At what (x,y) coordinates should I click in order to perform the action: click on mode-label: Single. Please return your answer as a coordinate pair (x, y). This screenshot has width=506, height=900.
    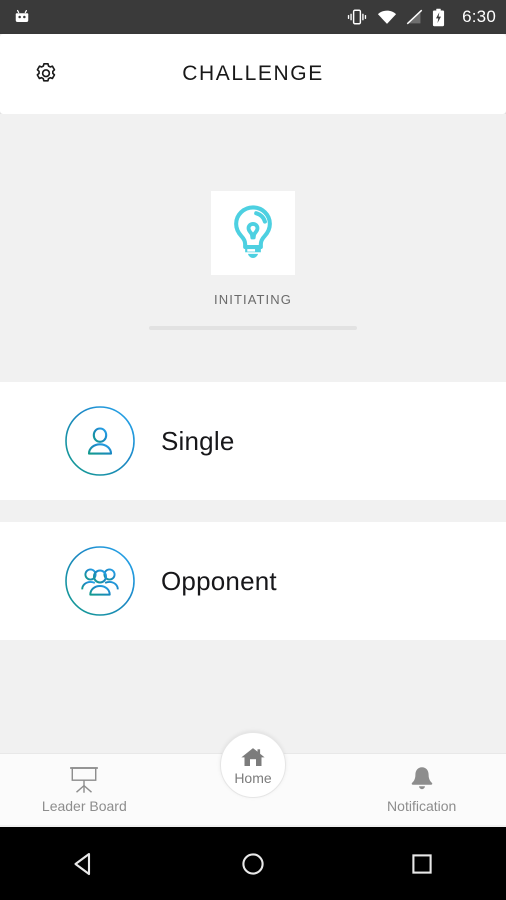
    Looking at the image, I should click on (198, 440).